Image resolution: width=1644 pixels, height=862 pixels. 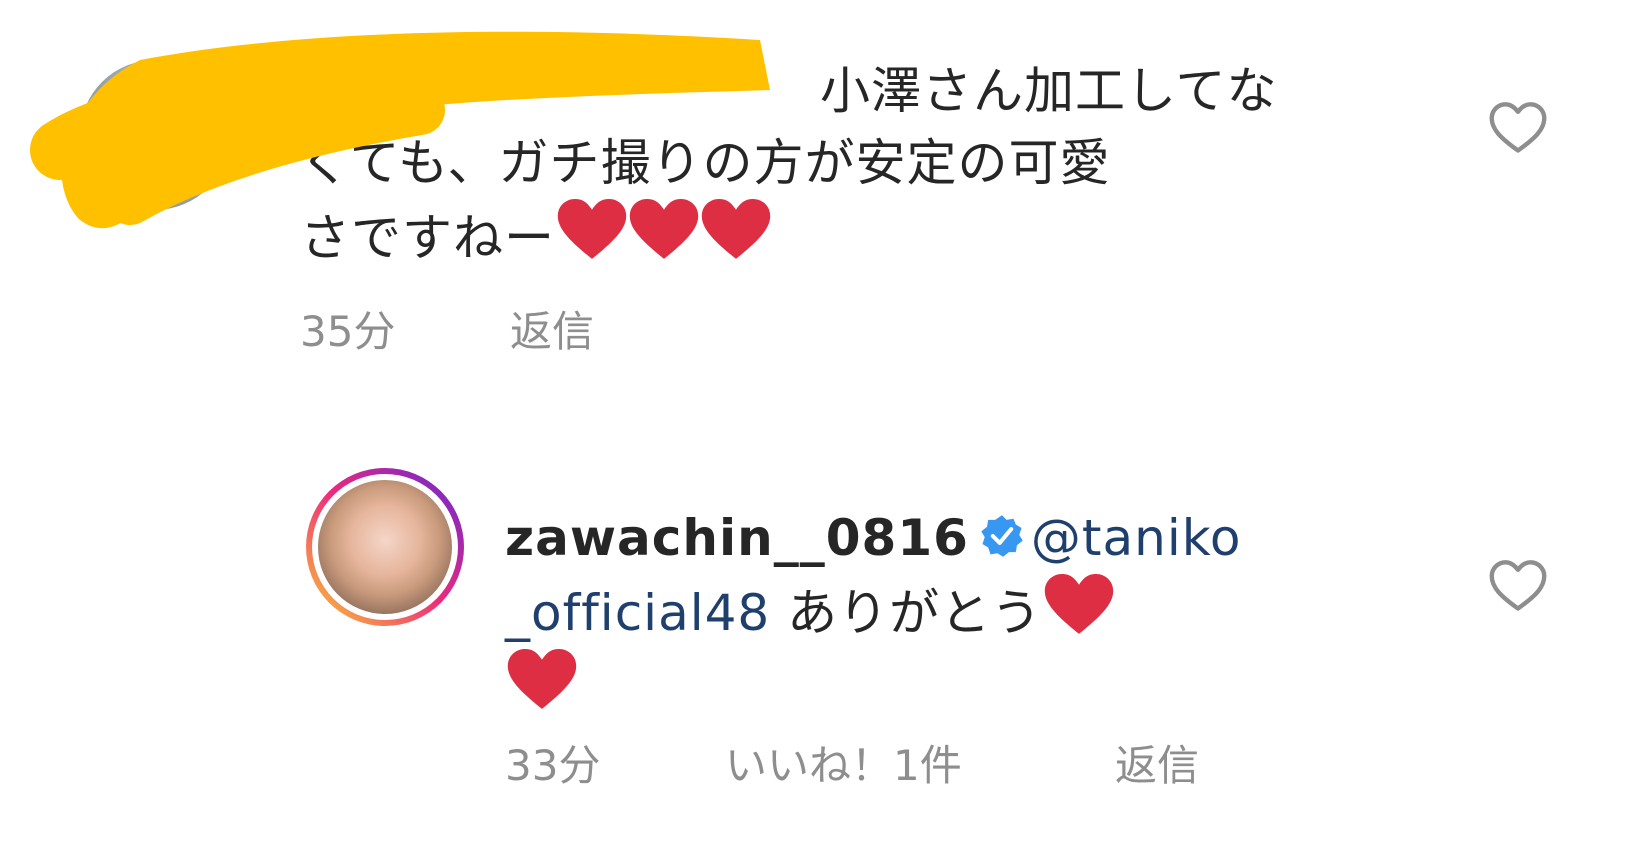 What do you see at coordinates (600, 328) in the screenshot?
I see `comment-meta: 35分 返信` at bounding box center [600, 328].